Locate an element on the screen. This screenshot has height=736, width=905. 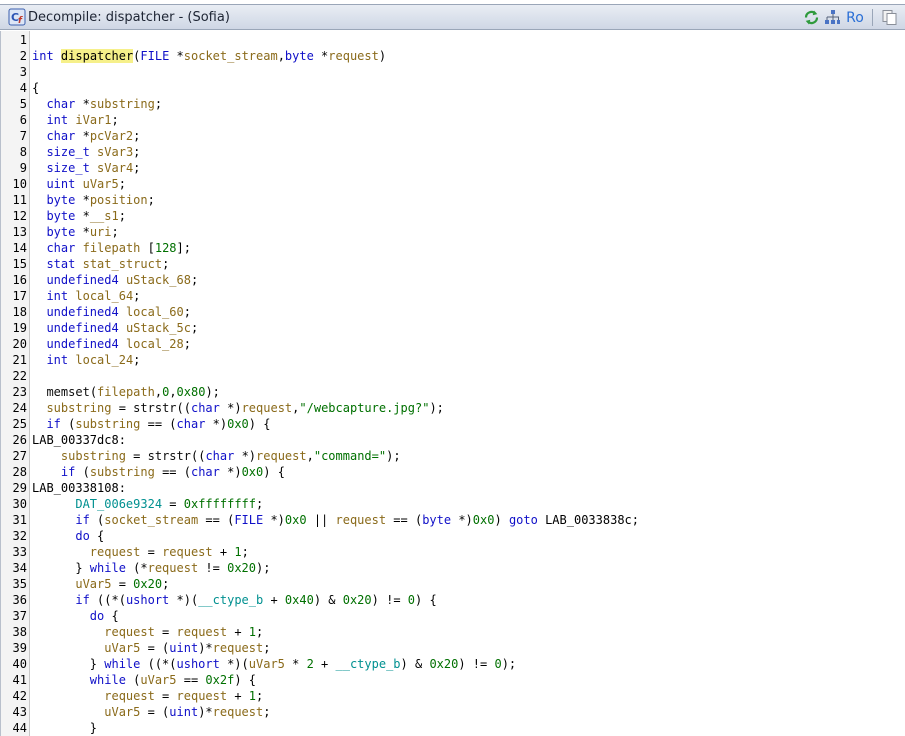
line-number: 32 is located at coordinates (19, 536).